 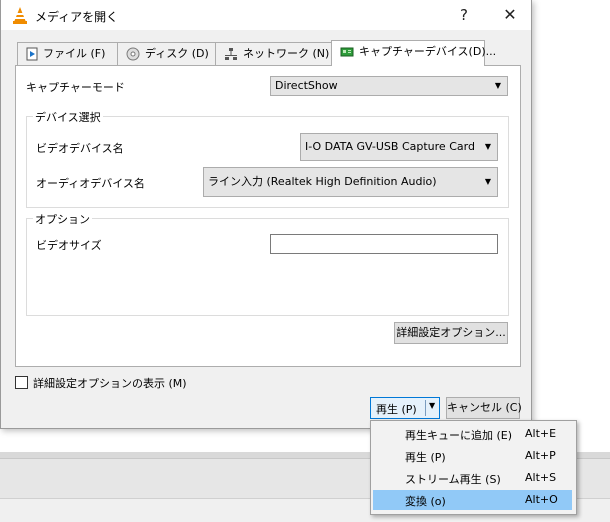 What do you see at coordinates (472, 456) in the screenshot?
I see `menu-item-play: 再生 (P) Alt+P` at bounding box center [472, 456].